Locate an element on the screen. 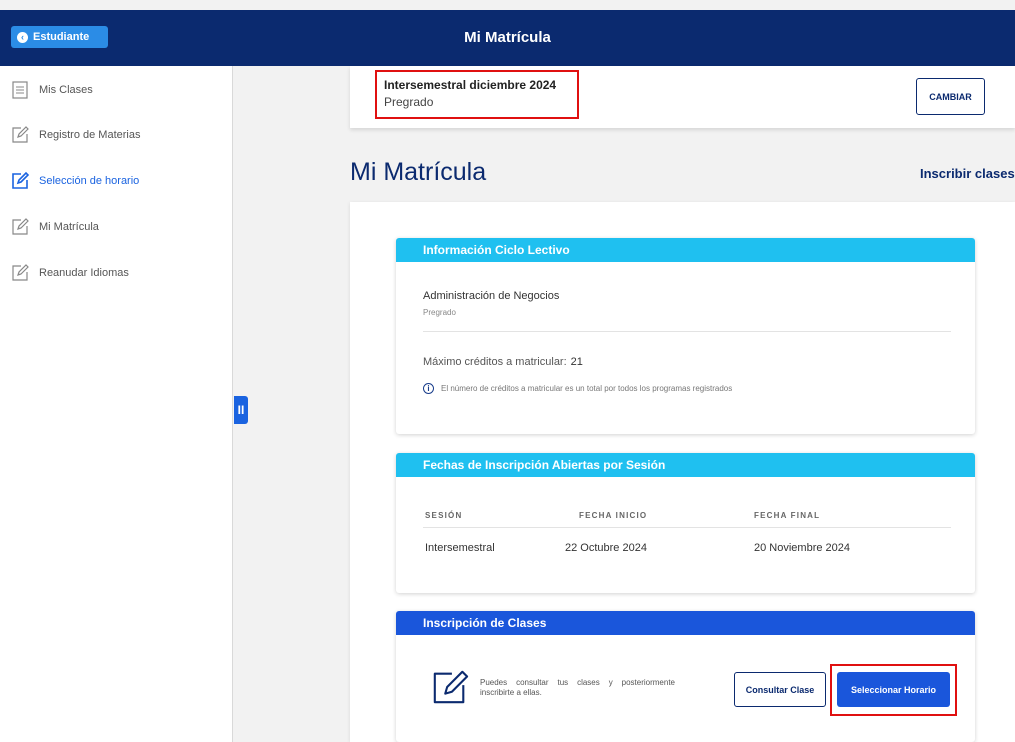  sidebar-item-mis-clases: Mis Clases is located at coordinates (51, 90).